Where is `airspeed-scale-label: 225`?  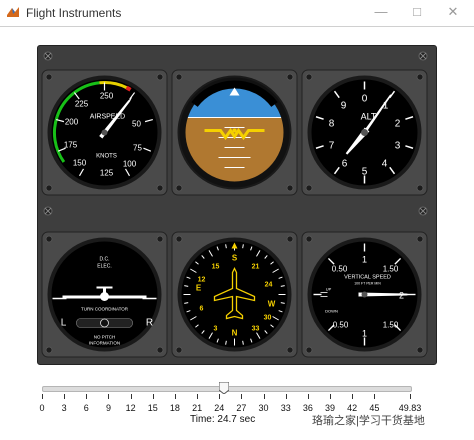 airspeed-scale-label: 225 is located at coordinates (82, 104).